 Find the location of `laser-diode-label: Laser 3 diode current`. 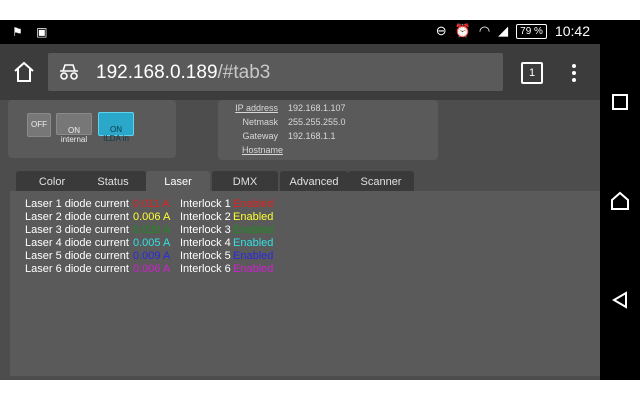

laser-diode-label: Laser 3 diode current is located at coordinates (77, 230).